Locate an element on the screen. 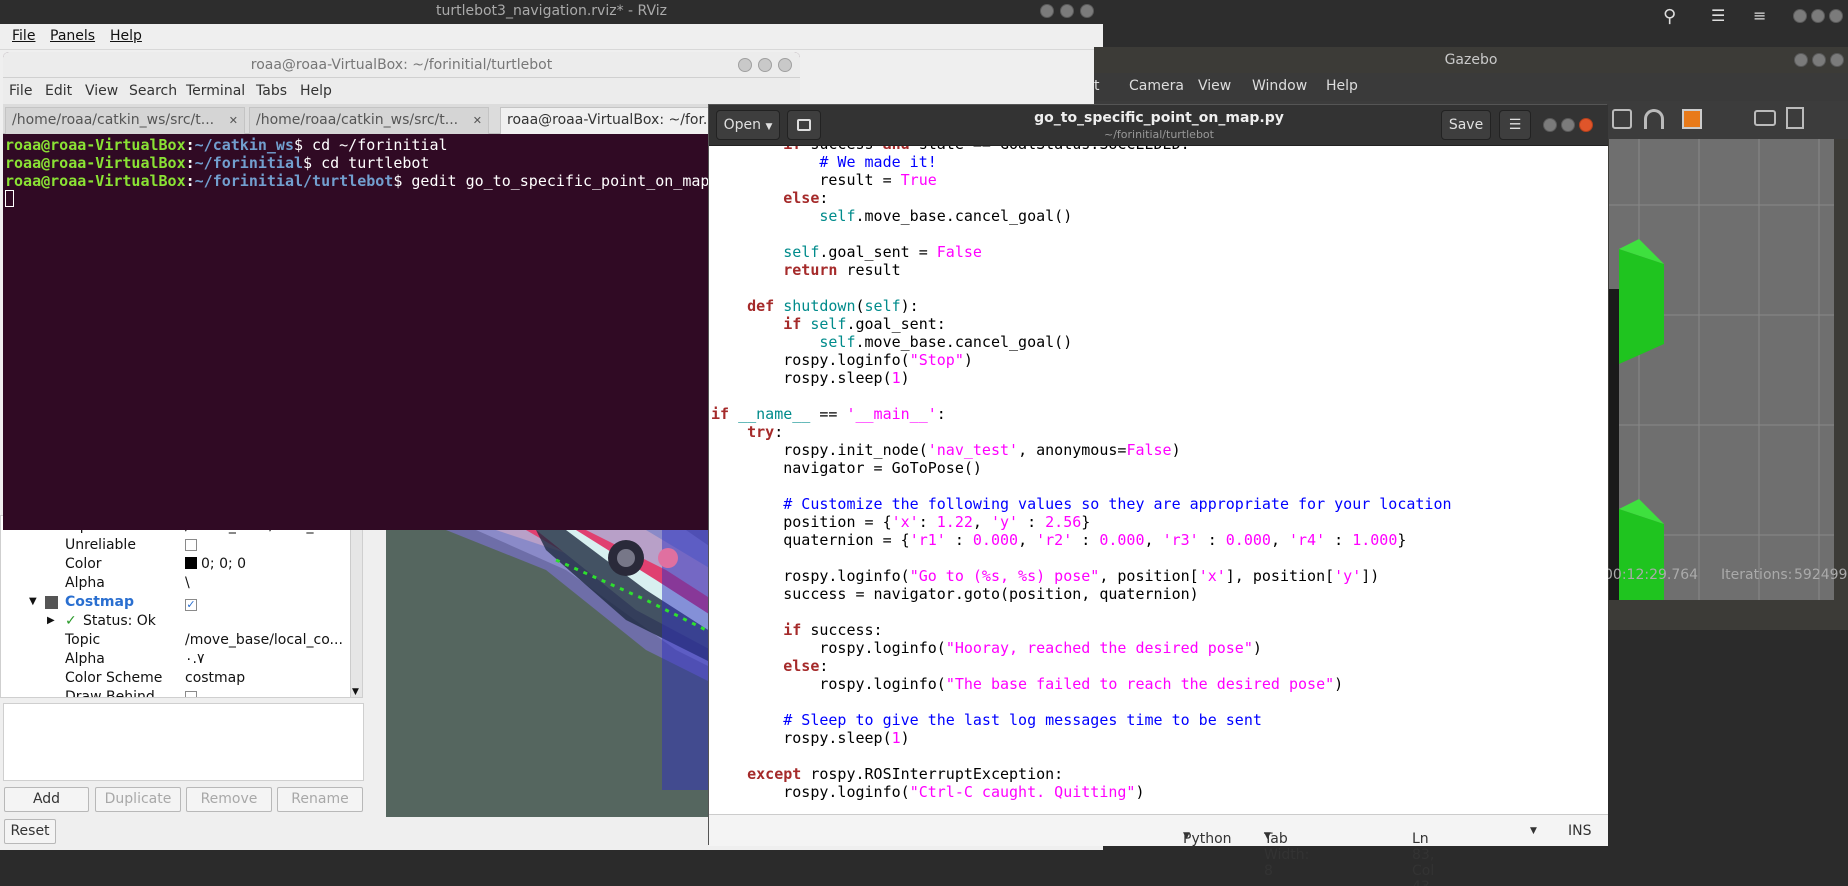  terminal-menu-terminal: Terminal is located at coordinates (215, 91).